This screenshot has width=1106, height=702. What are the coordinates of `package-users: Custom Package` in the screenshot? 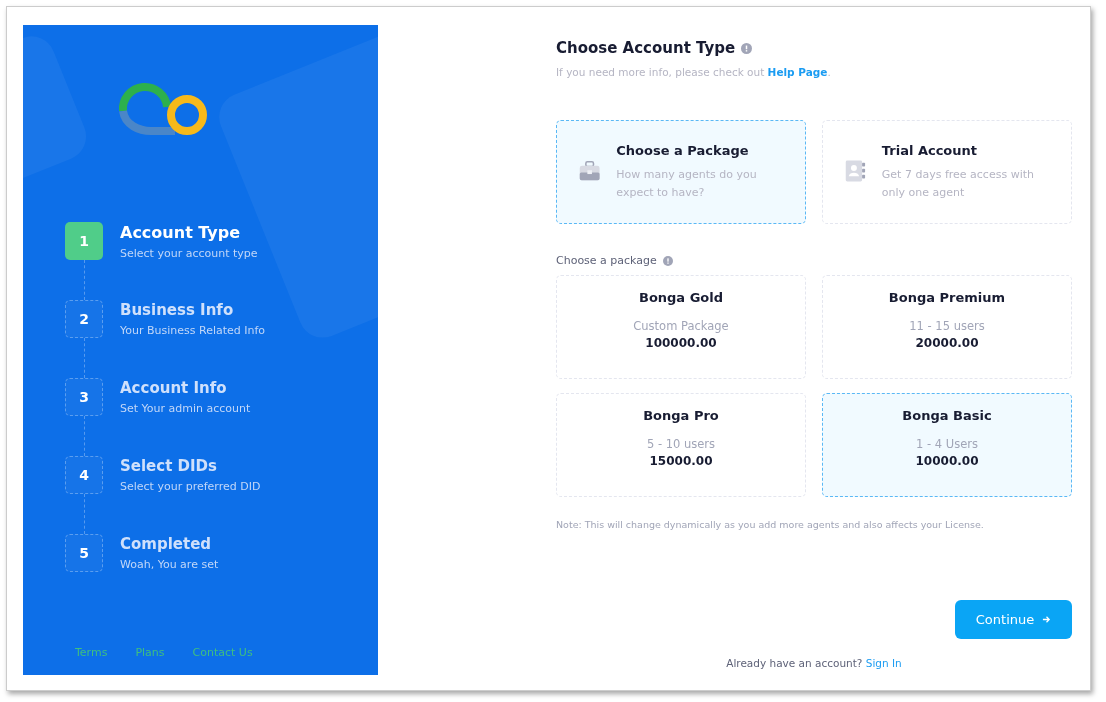 It's located at (681, 326).